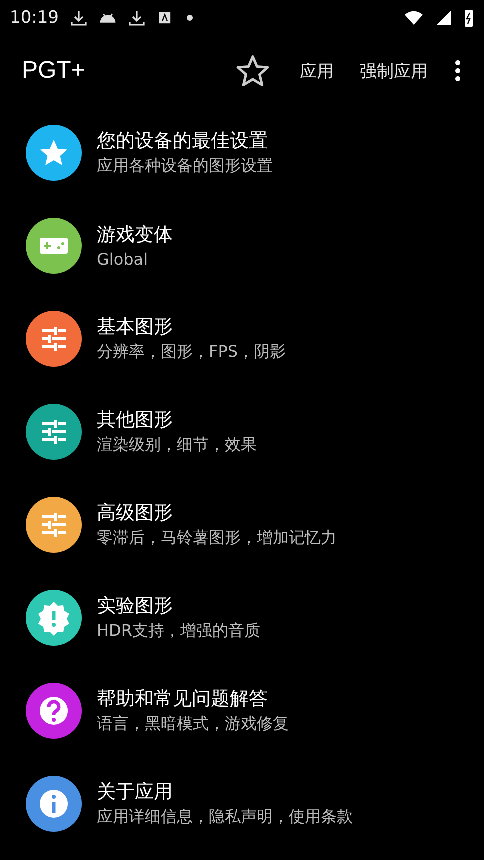 Image resolution: width=484 pixels, height=860 pixels. Describe the element at coordinates (242, 338) in the screenshot. I see `menu-item: 基本图形 分辨率，图形，FPS，阴影` at that location.